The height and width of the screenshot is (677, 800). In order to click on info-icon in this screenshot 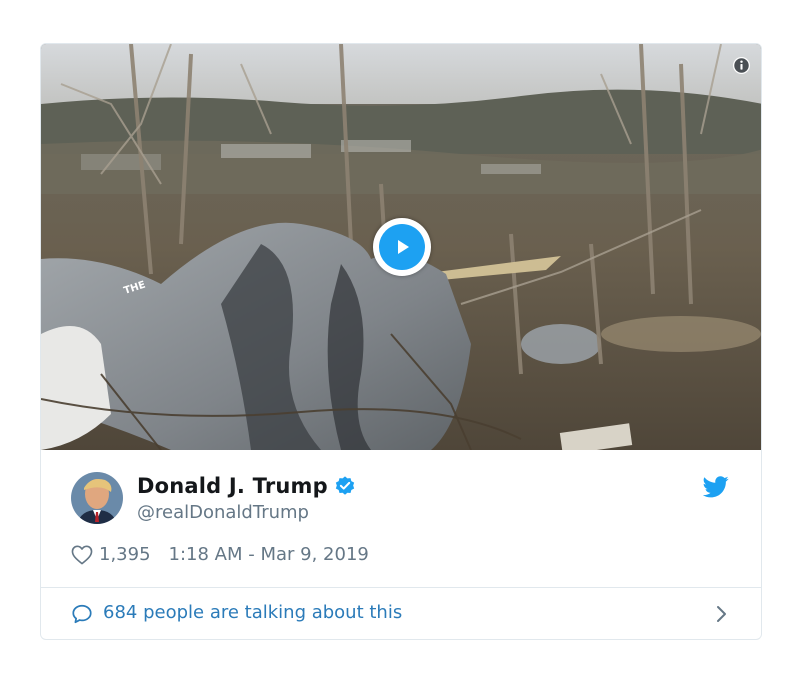, I will do `click(741, 65)`.